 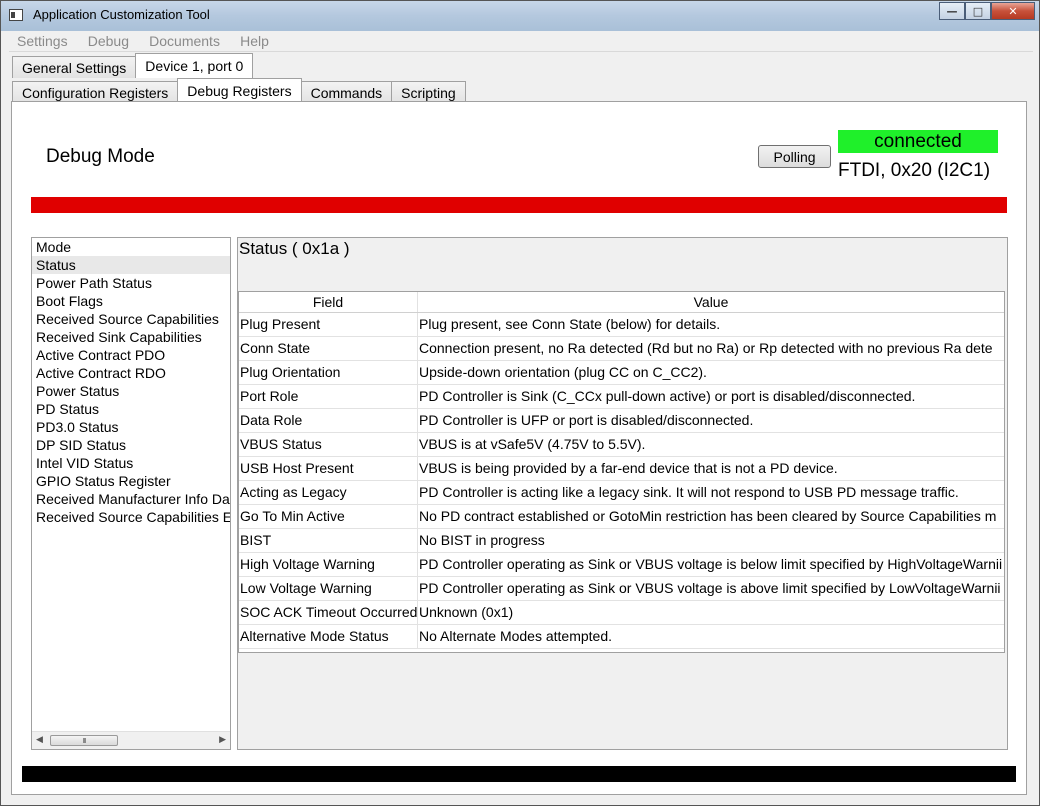 What do you see at coordinates (131, 409) in the screenshot?
I see `register-list-item: PD Status` at bounding box center [131, 409].